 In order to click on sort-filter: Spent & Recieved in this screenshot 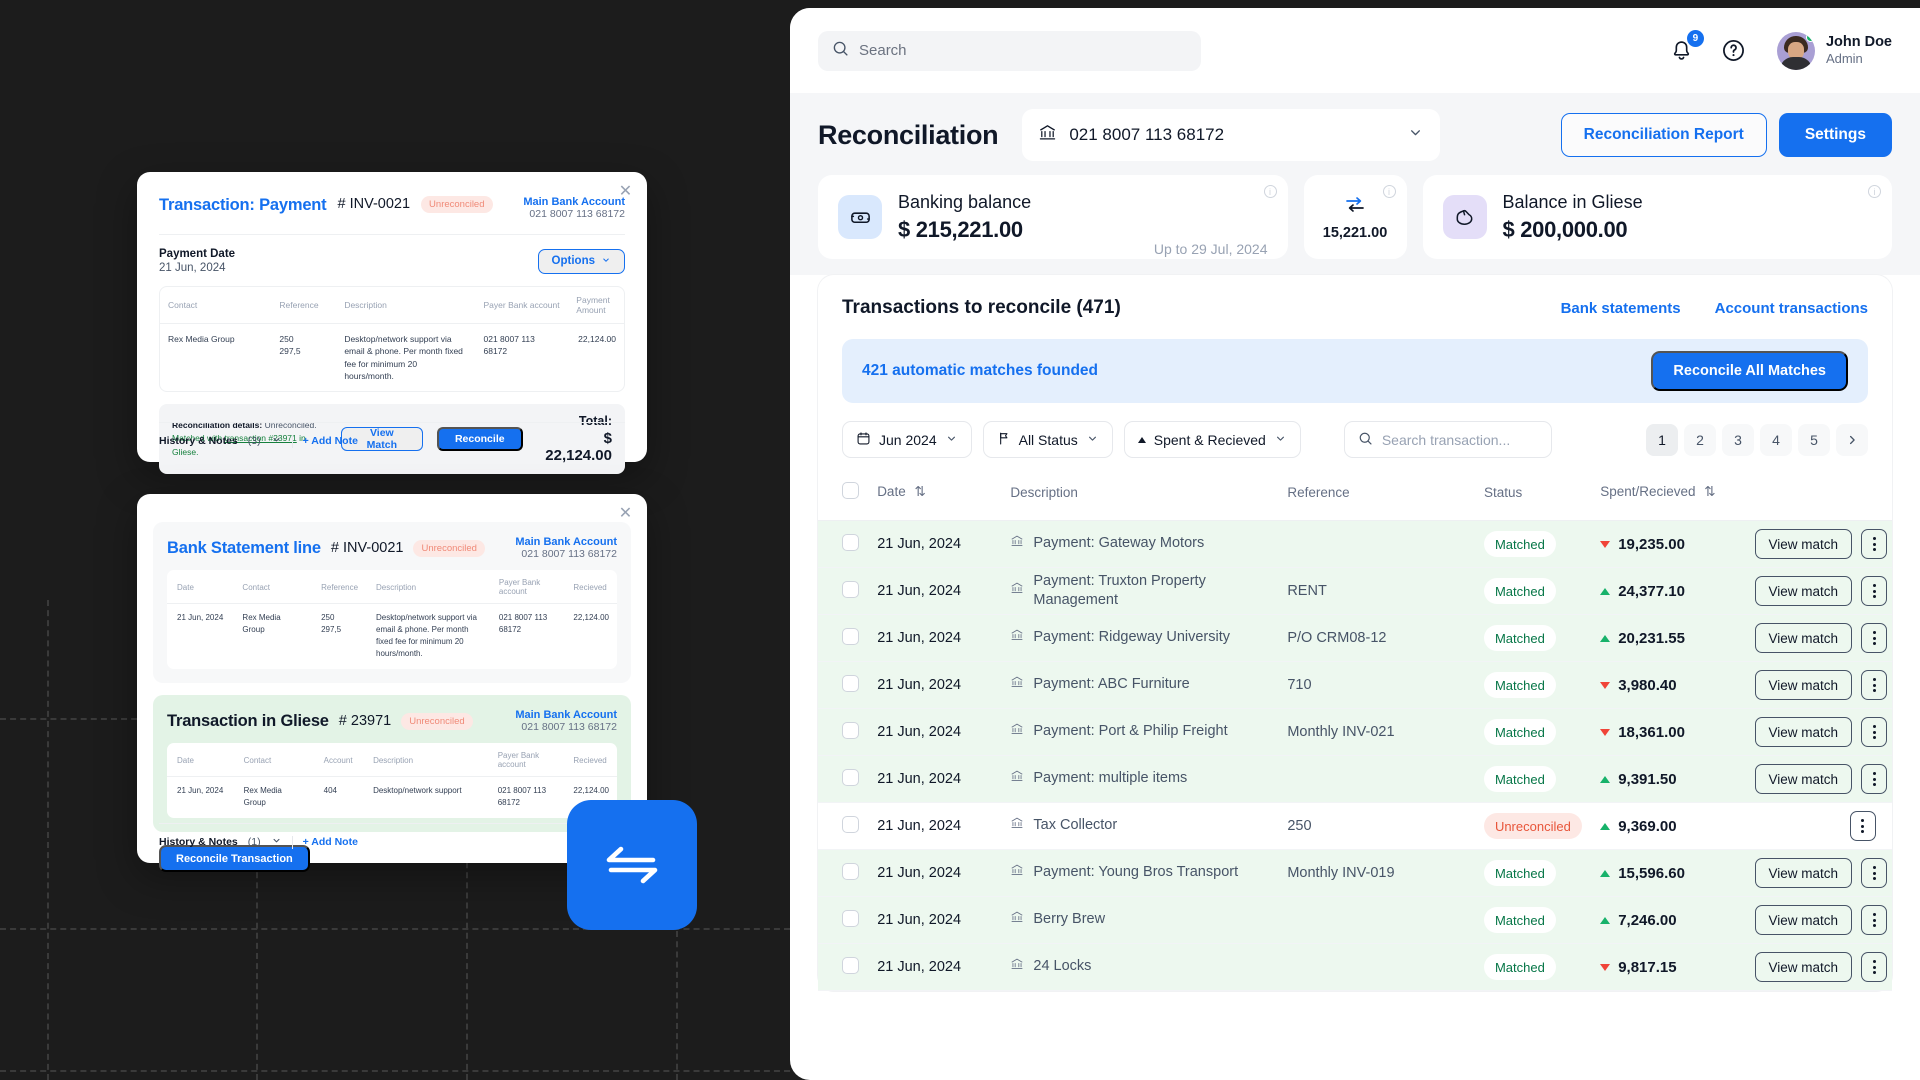, I will do `click(1212, 439)`.